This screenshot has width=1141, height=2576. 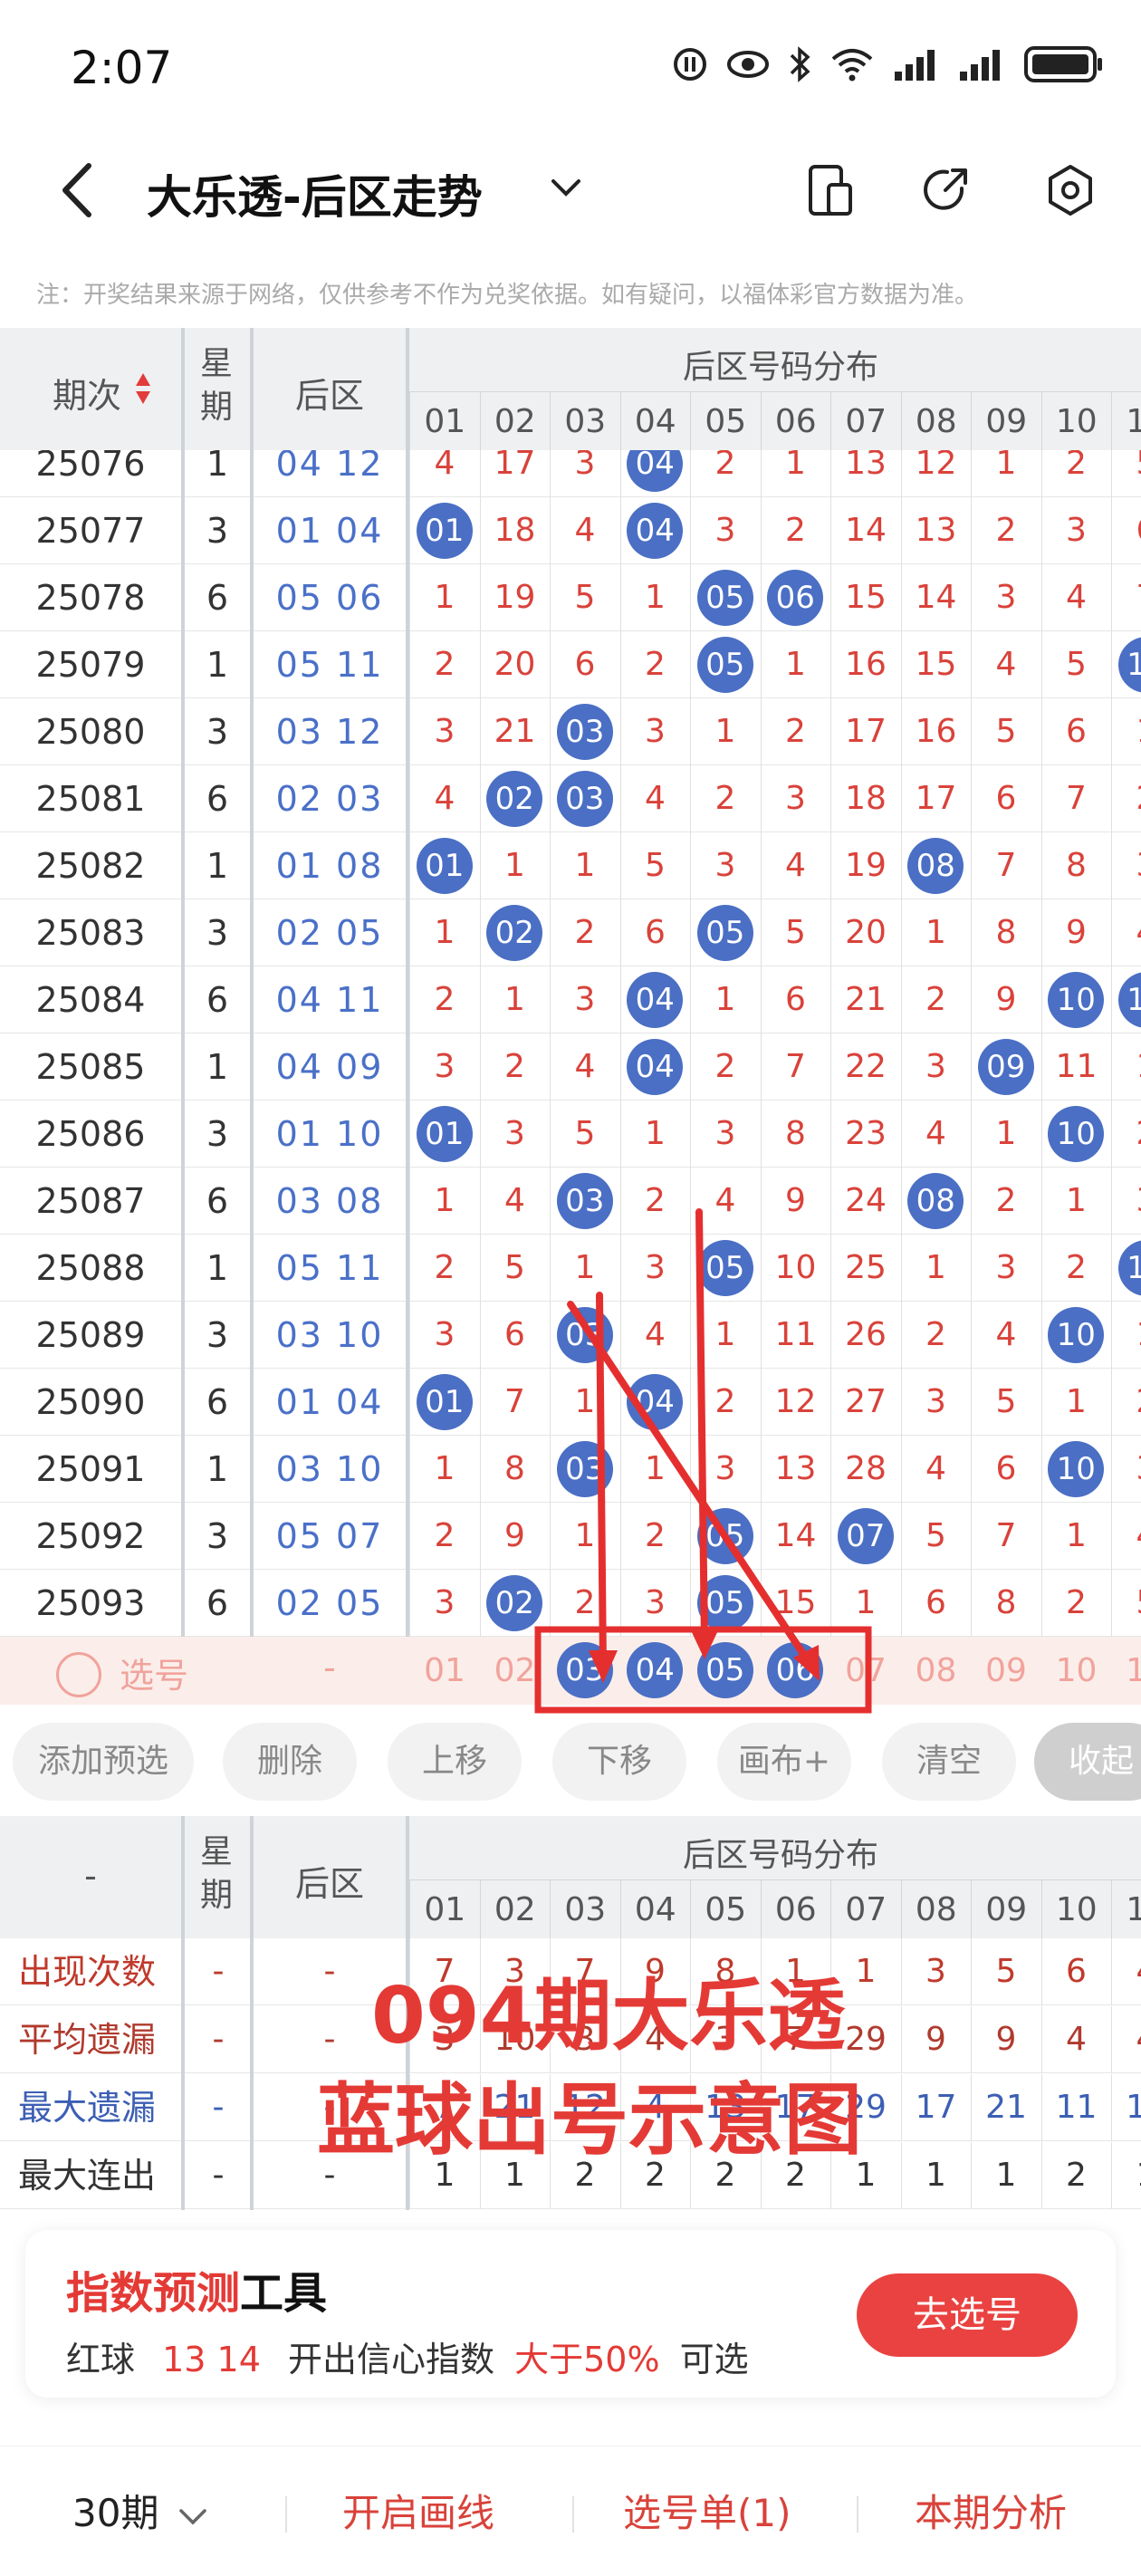 I want to click on column-number: 04, so click(x=655, y=1909).